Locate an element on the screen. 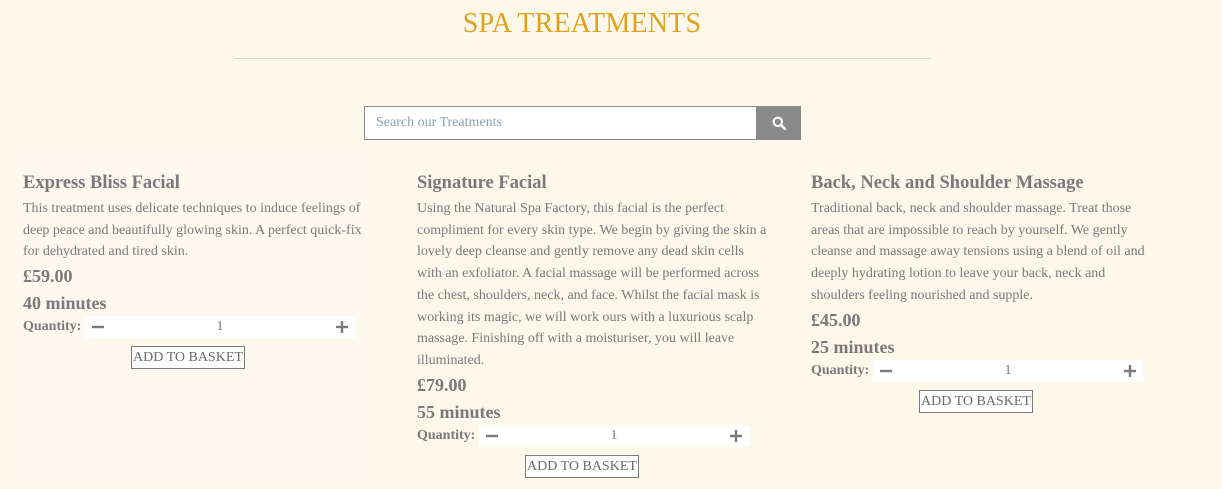 This screenshot has height=489, width=1222. search-bar is located at coordinates (582, 123).